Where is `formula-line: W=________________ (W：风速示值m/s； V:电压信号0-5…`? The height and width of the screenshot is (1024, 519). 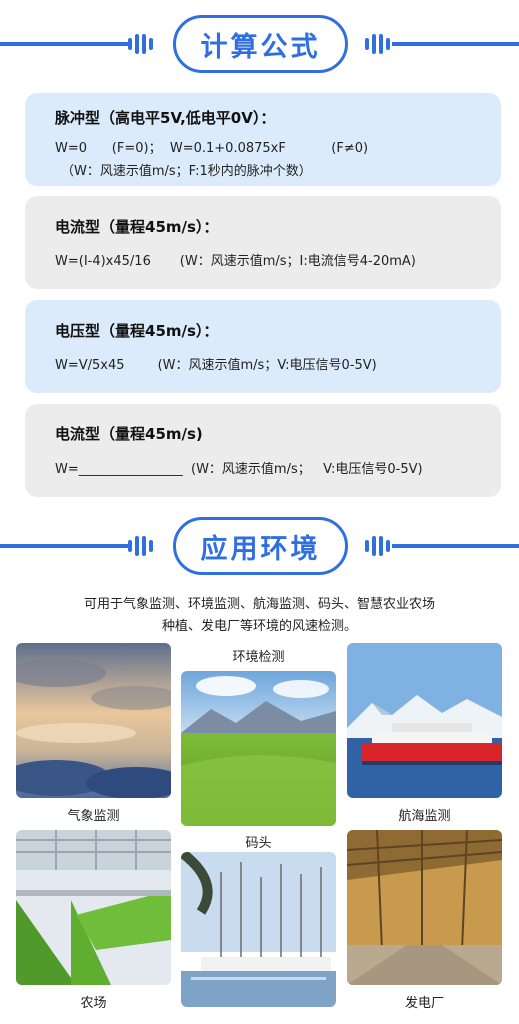
formula-line: W=________________ (W：风速示值m/s； V:电压信号0-5… is located at coordinates (239, 469).